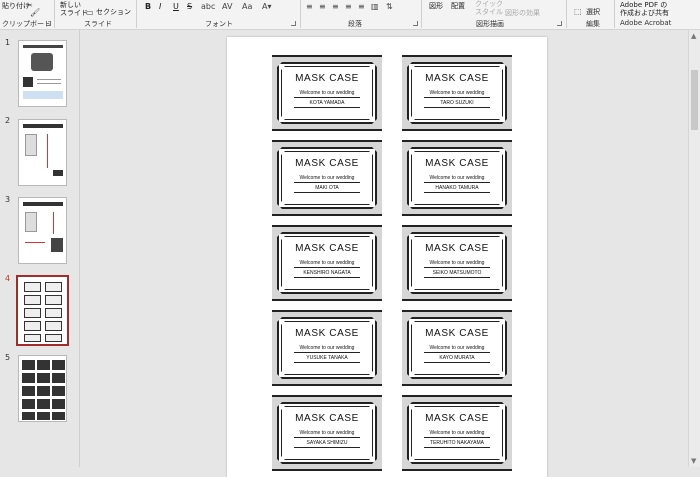 The width and height of the screenshot is (700, 477). What do you see at coordinates (415, 23) in the screenshot?
I see `paragraph-launcher` at bounding box center [415, 23].